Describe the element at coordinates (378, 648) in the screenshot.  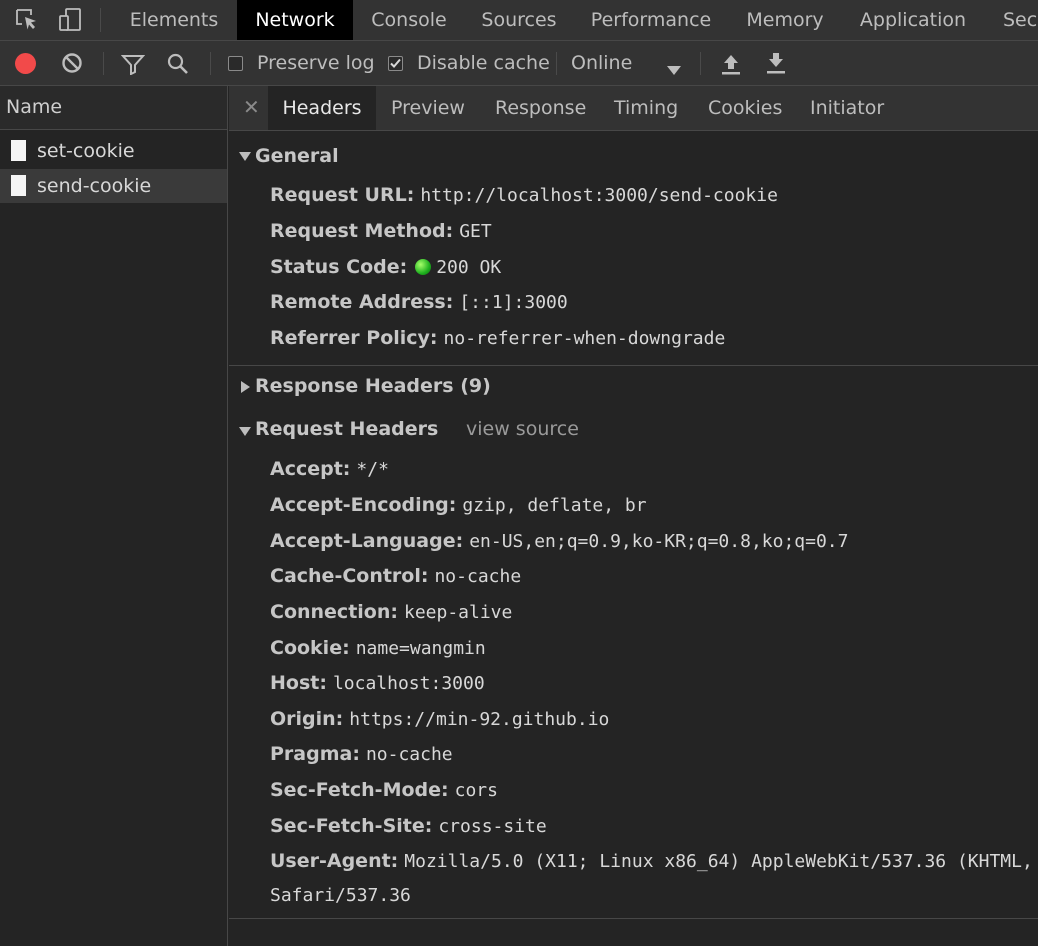
I see `request-header-row: Cookie: name=wangmin` at that location.